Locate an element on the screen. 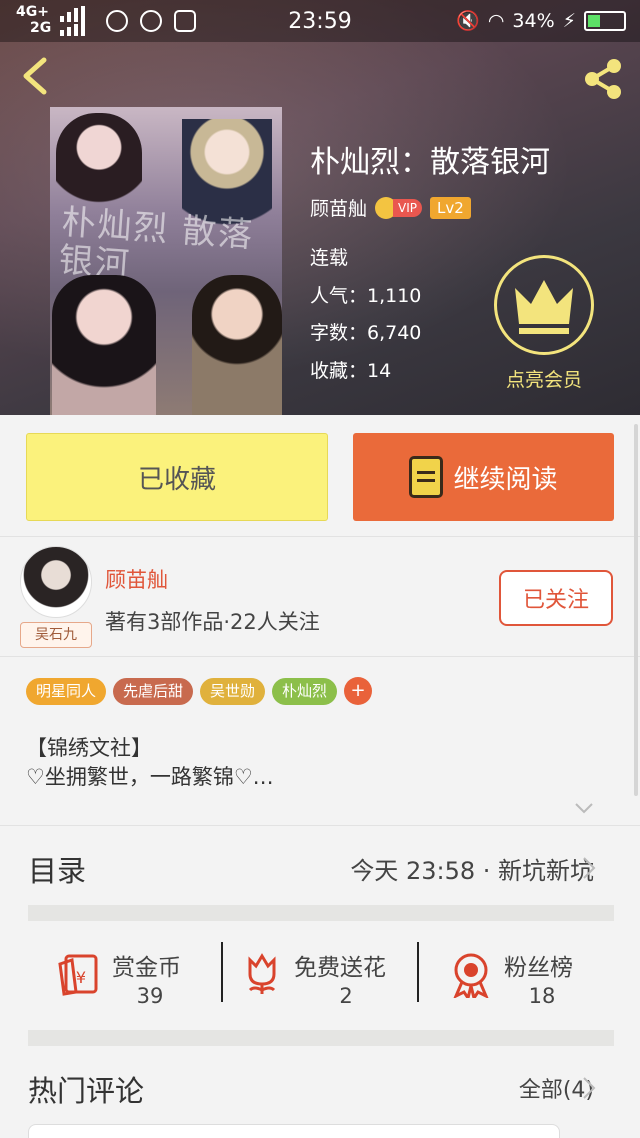 This screenshot has height=1138, width=640. toc-chevron-right-icon is located at coordinates (589, 868).